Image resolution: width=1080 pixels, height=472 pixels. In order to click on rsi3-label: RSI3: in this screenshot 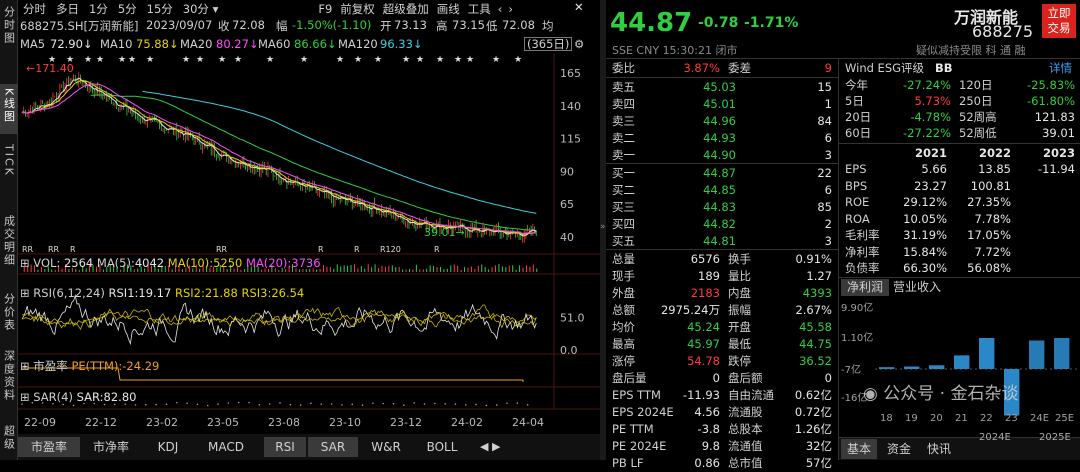, I will do `click(256, 293)`.